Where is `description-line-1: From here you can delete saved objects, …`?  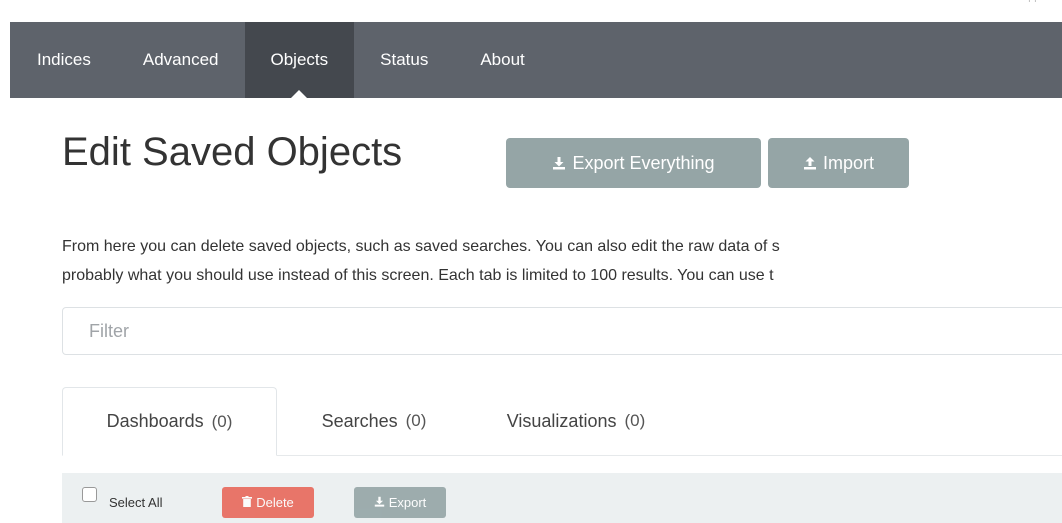
description-line-1: From here you can delete saved objects, … is located at coordinates (421, 246).